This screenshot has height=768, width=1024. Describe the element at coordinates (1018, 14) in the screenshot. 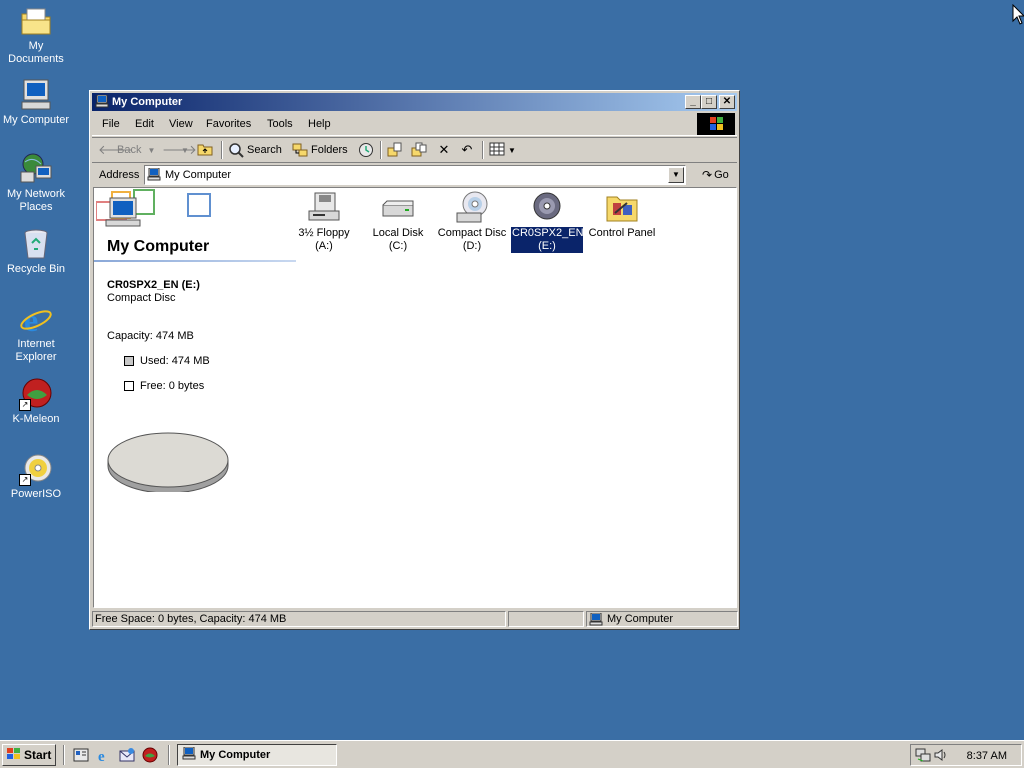

I see `mouse-cursor-icon` at that location.